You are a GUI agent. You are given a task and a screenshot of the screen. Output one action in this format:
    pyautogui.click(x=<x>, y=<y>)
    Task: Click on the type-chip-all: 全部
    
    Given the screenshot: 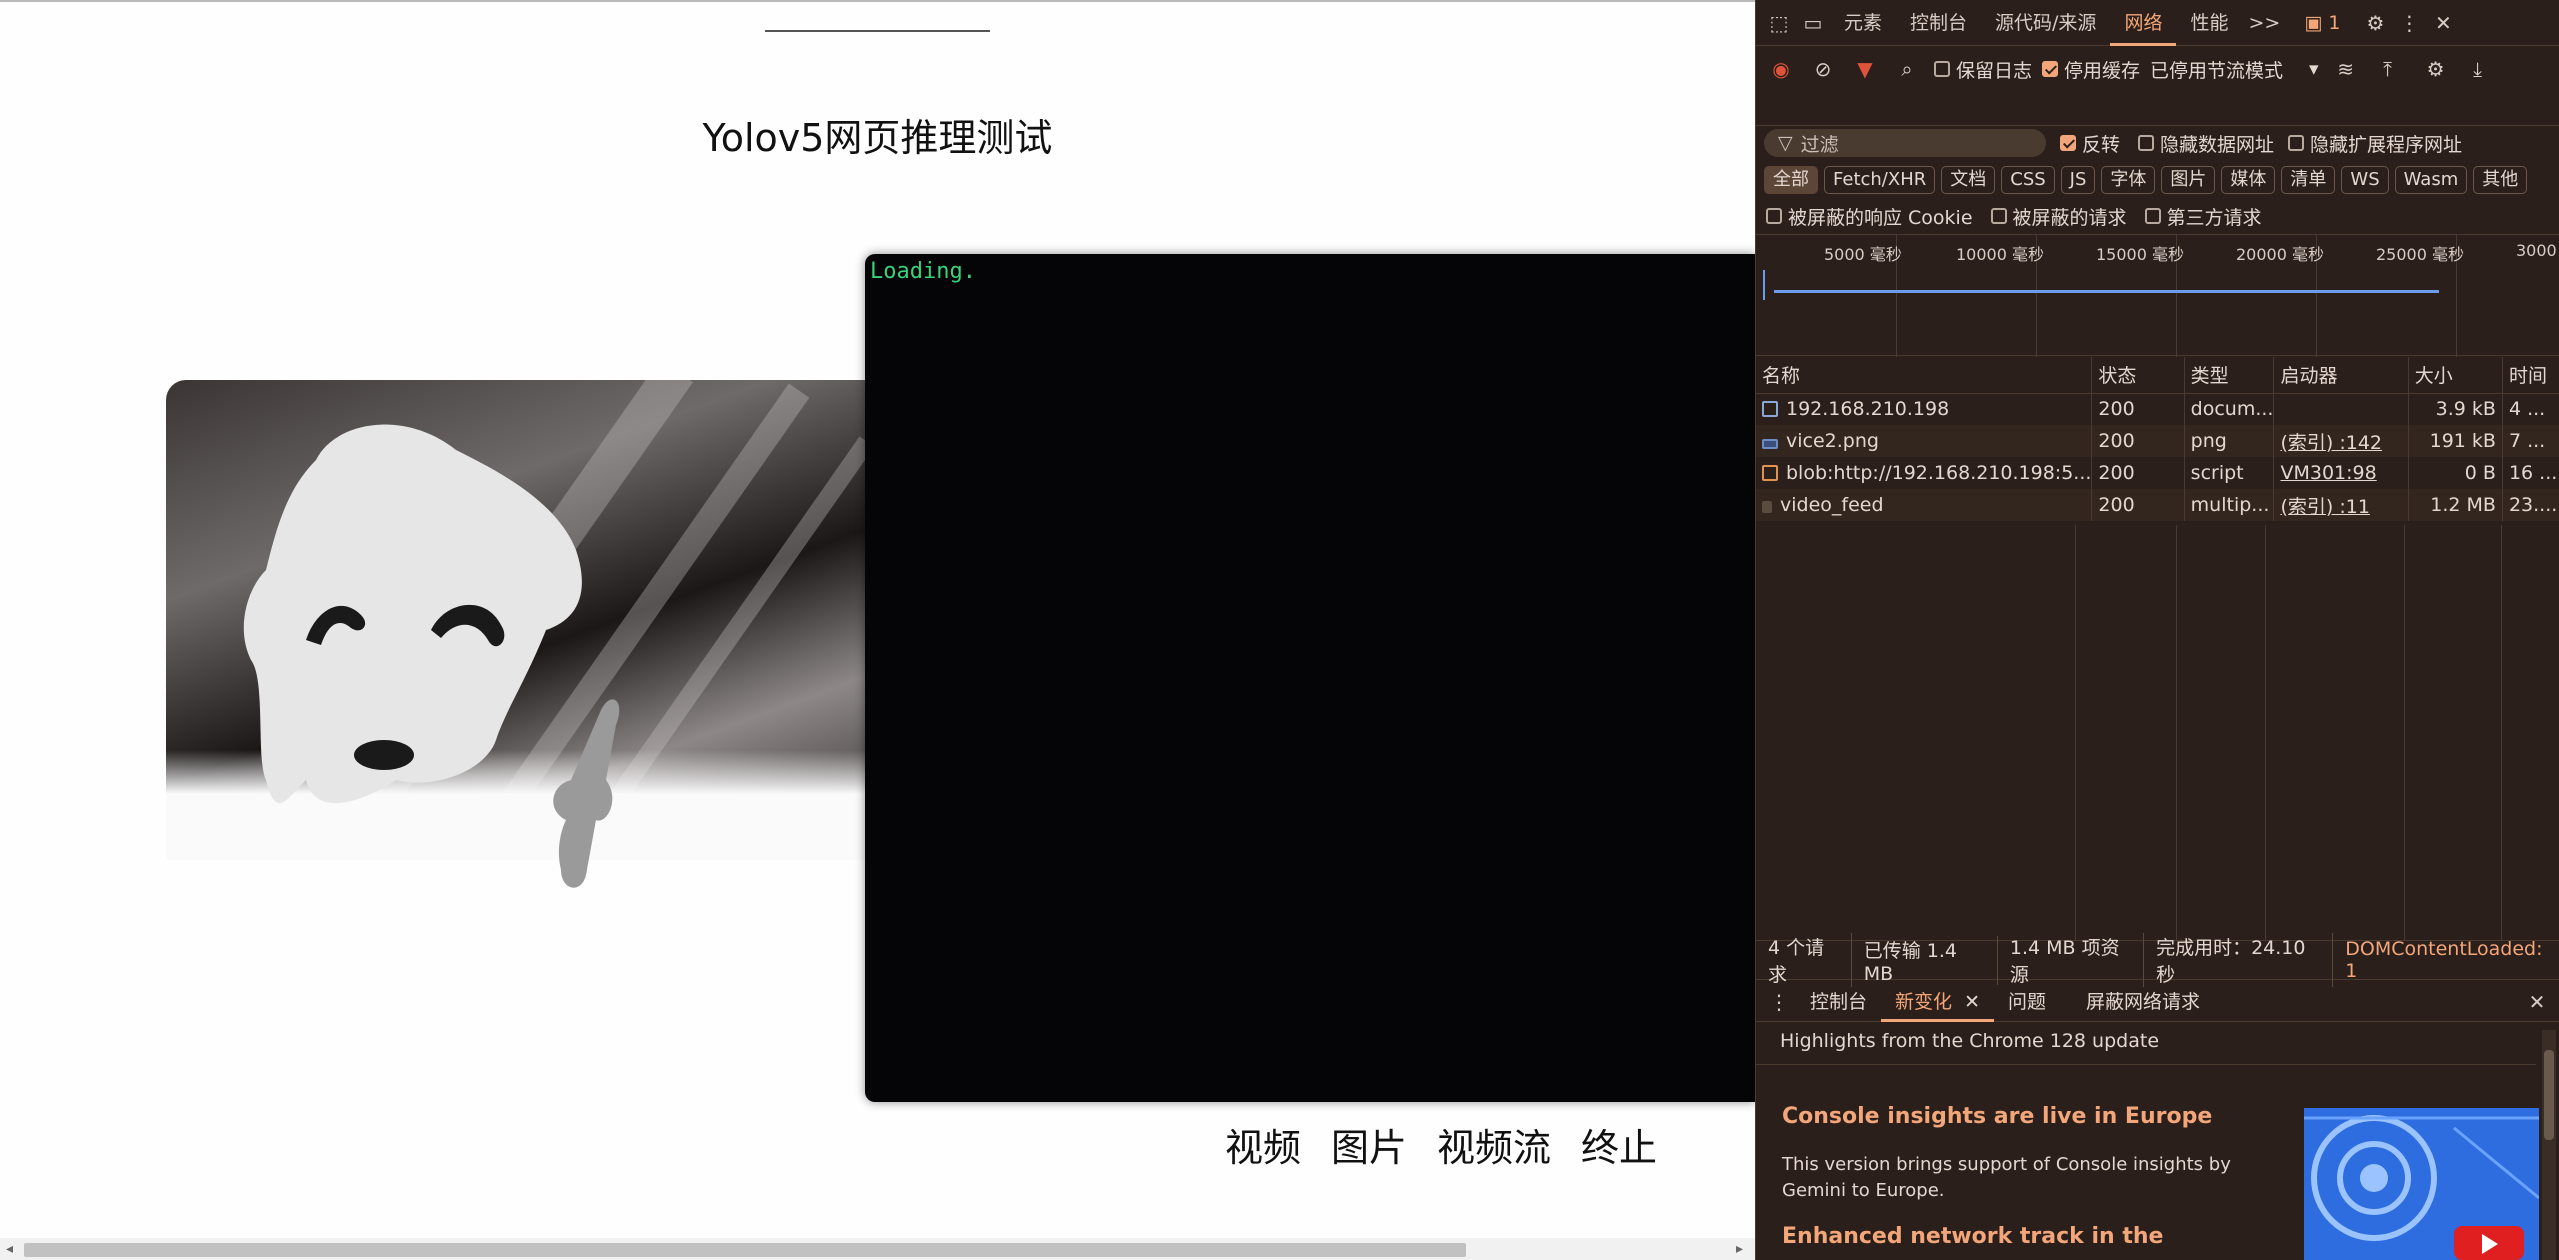 What is the action you would take?
    pyautogui.click(x=1791, y=180)
    